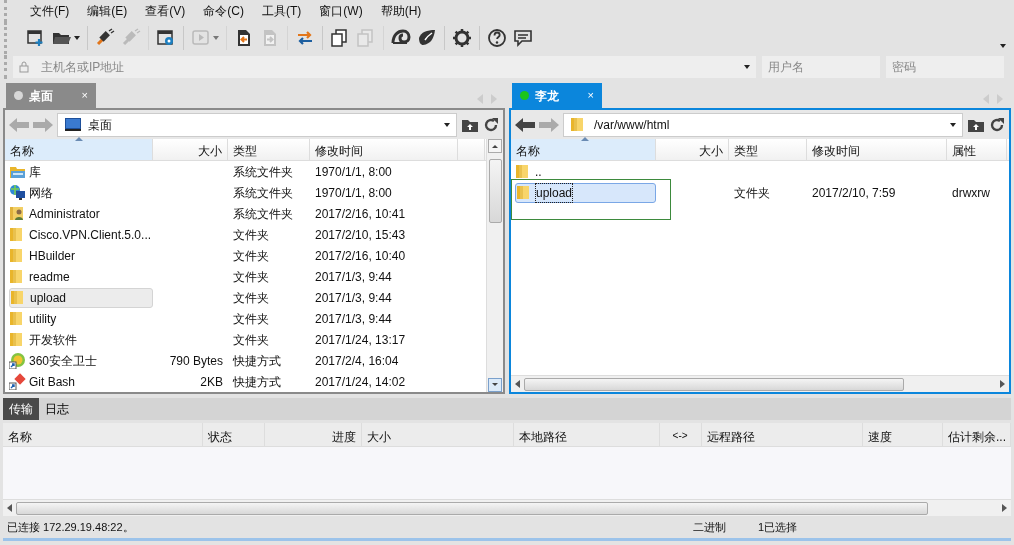  What do you see at coordinates (357, 360) in the screenshot?
I see `modified-date: 2017/2/4, 16:04` at bounding box center [357, 360].